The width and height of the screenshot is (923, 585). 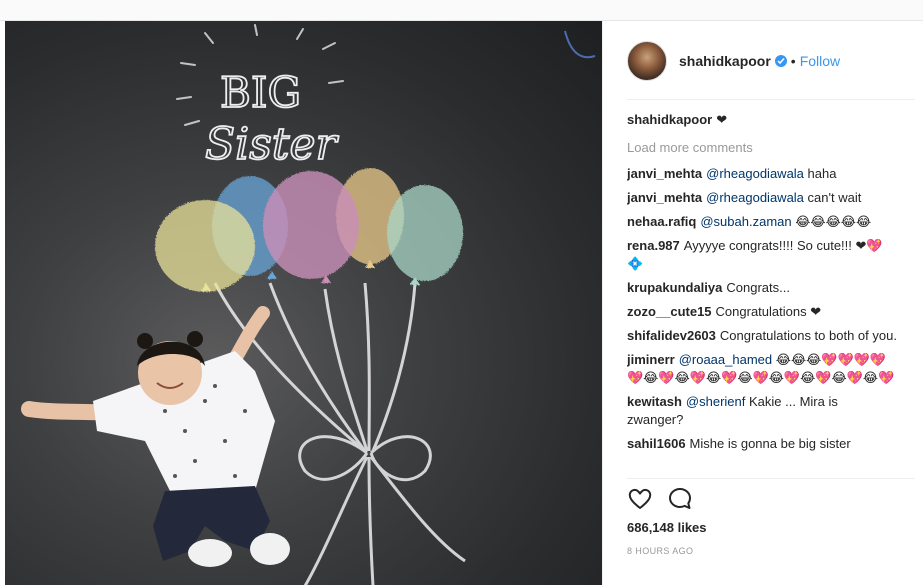 What do you see at coordinates (205, 246) in the screenshot?
I see `balloon-yellow` at bounding box center [205, 246].